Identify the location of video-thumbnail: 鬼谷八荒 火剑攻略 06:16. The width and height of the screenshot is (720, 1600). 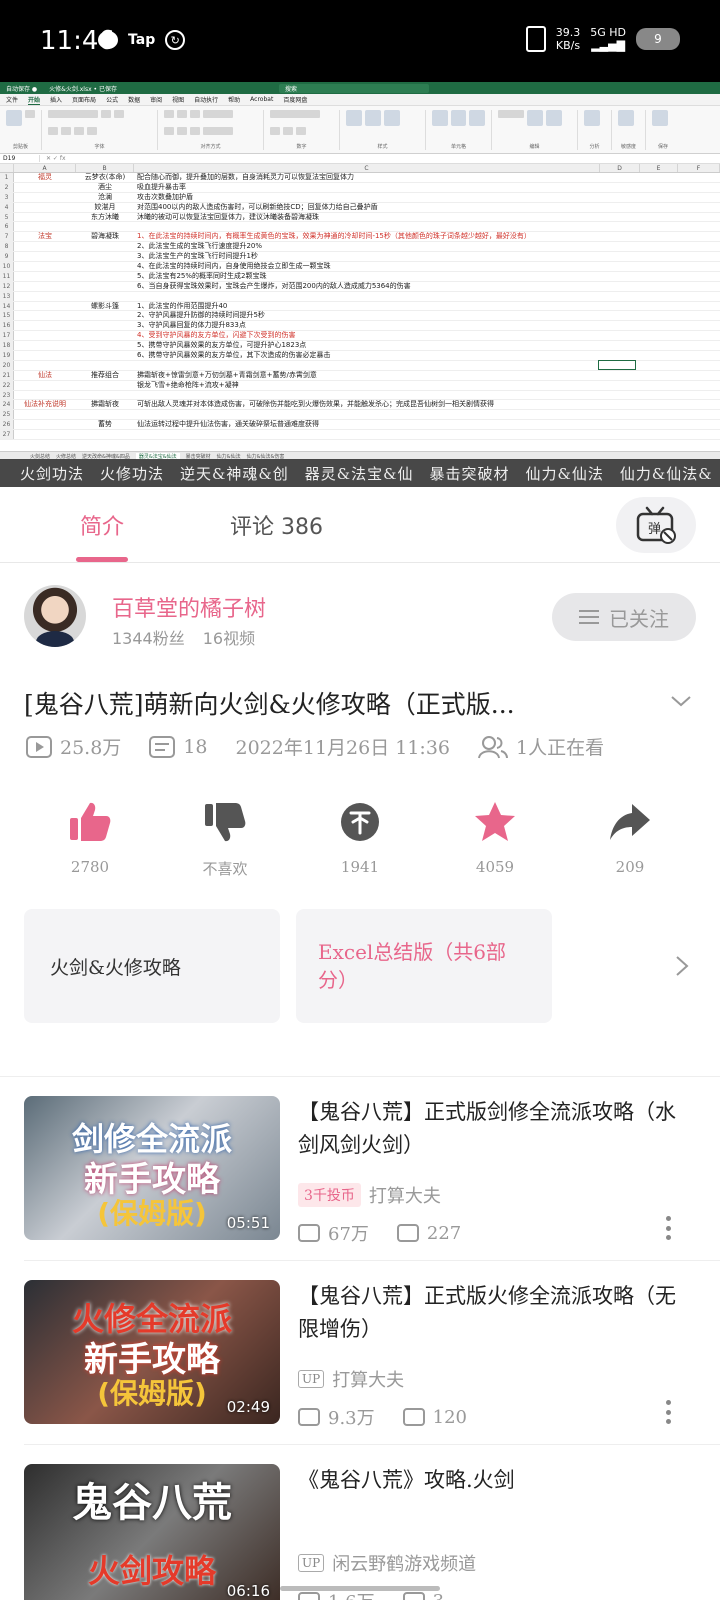
(152, 1532).